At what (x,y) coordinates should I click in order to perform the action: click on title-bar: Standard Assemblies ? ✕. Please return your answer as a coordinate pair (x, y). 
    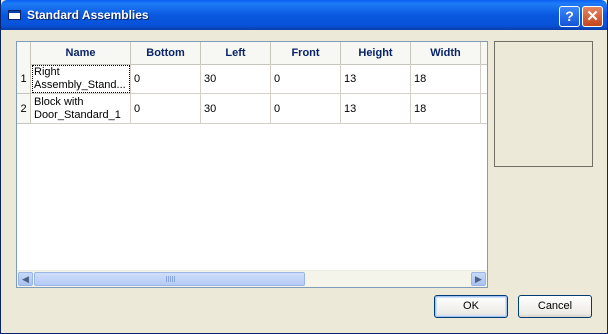
    Looking at the image, I should click on (304, 15).